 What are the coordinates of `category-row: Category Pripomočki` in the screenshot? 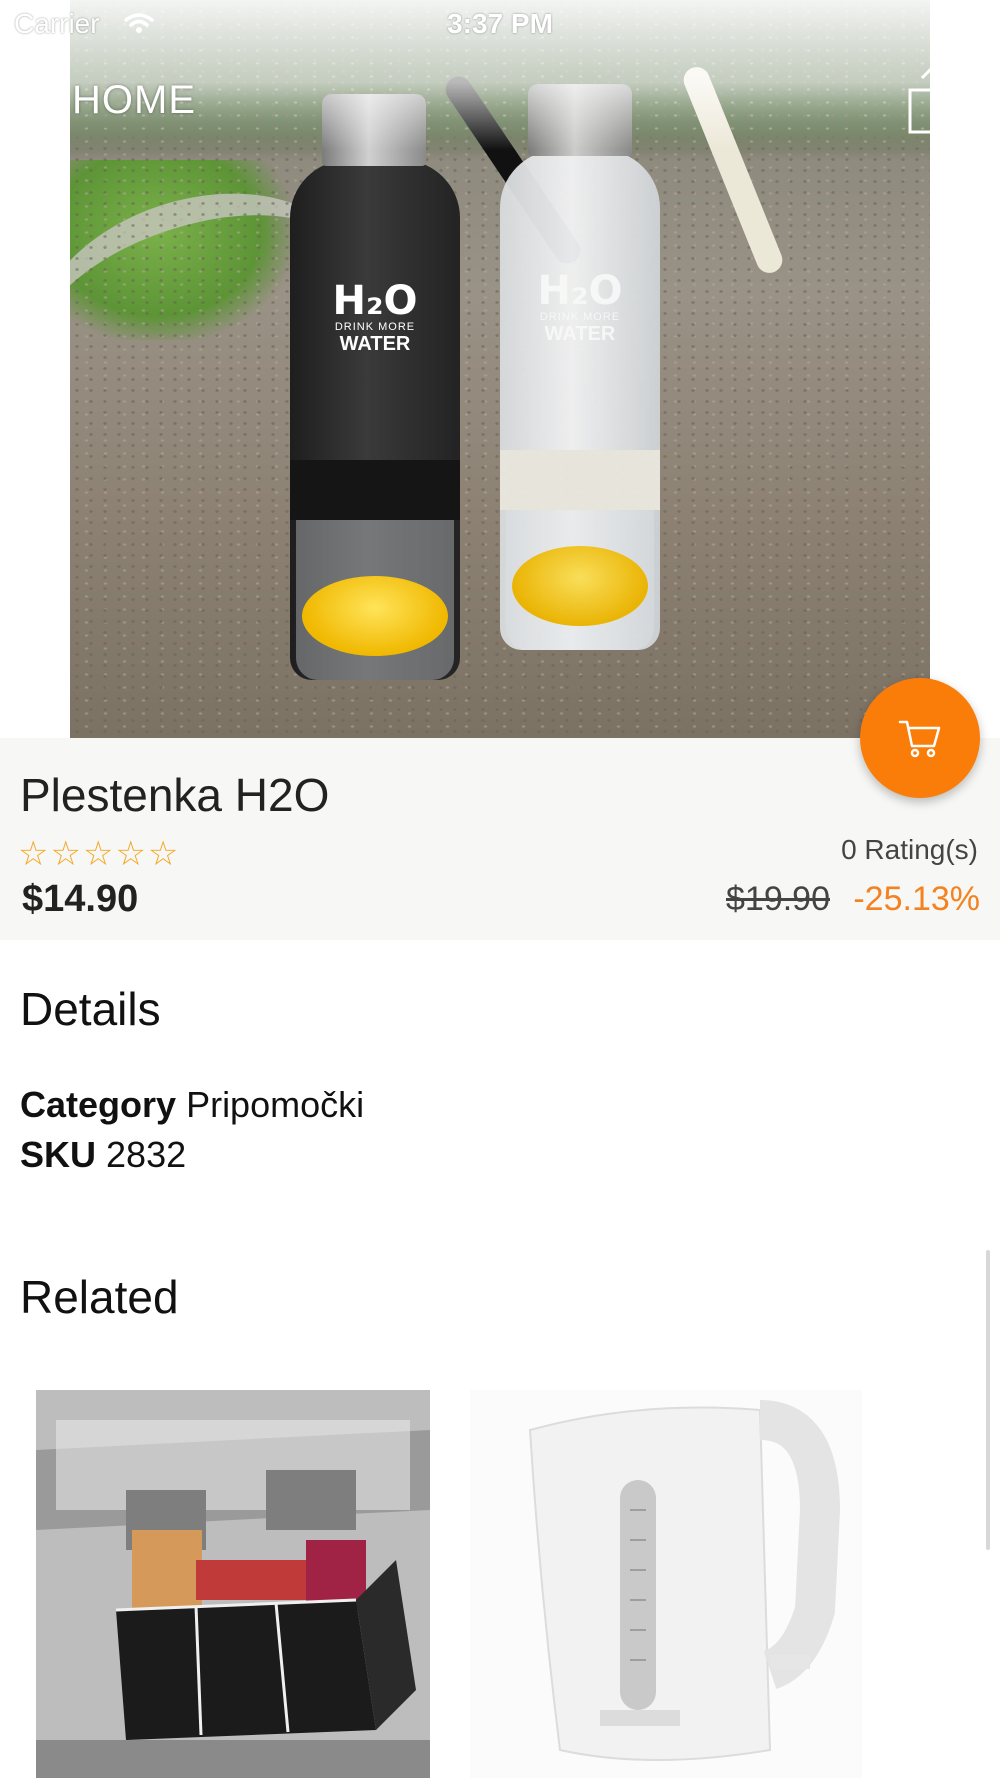 It's located at (192, 1105).